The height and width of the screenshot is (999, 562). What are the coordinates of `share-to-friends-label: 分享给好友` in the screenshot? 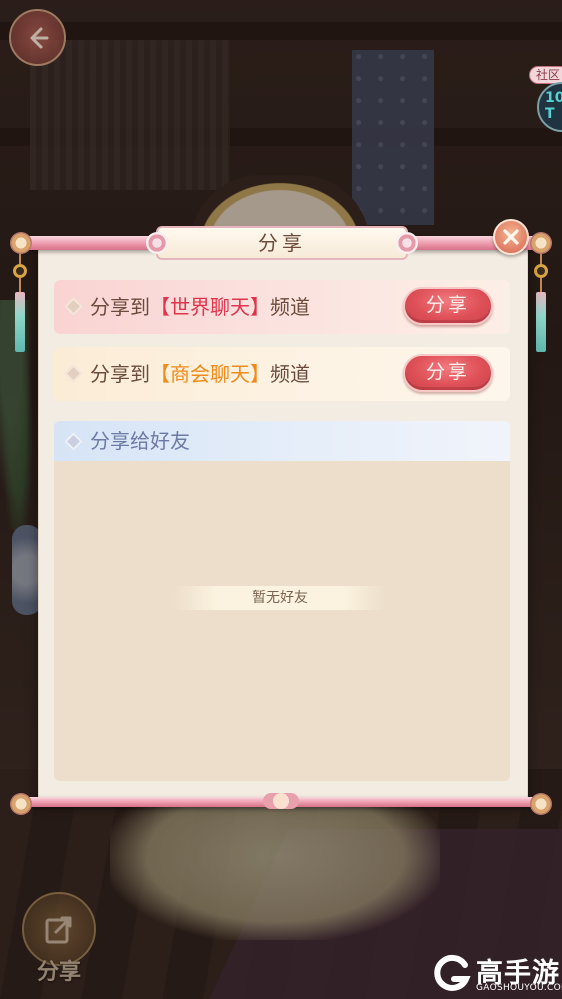 It's located at (140, 441).